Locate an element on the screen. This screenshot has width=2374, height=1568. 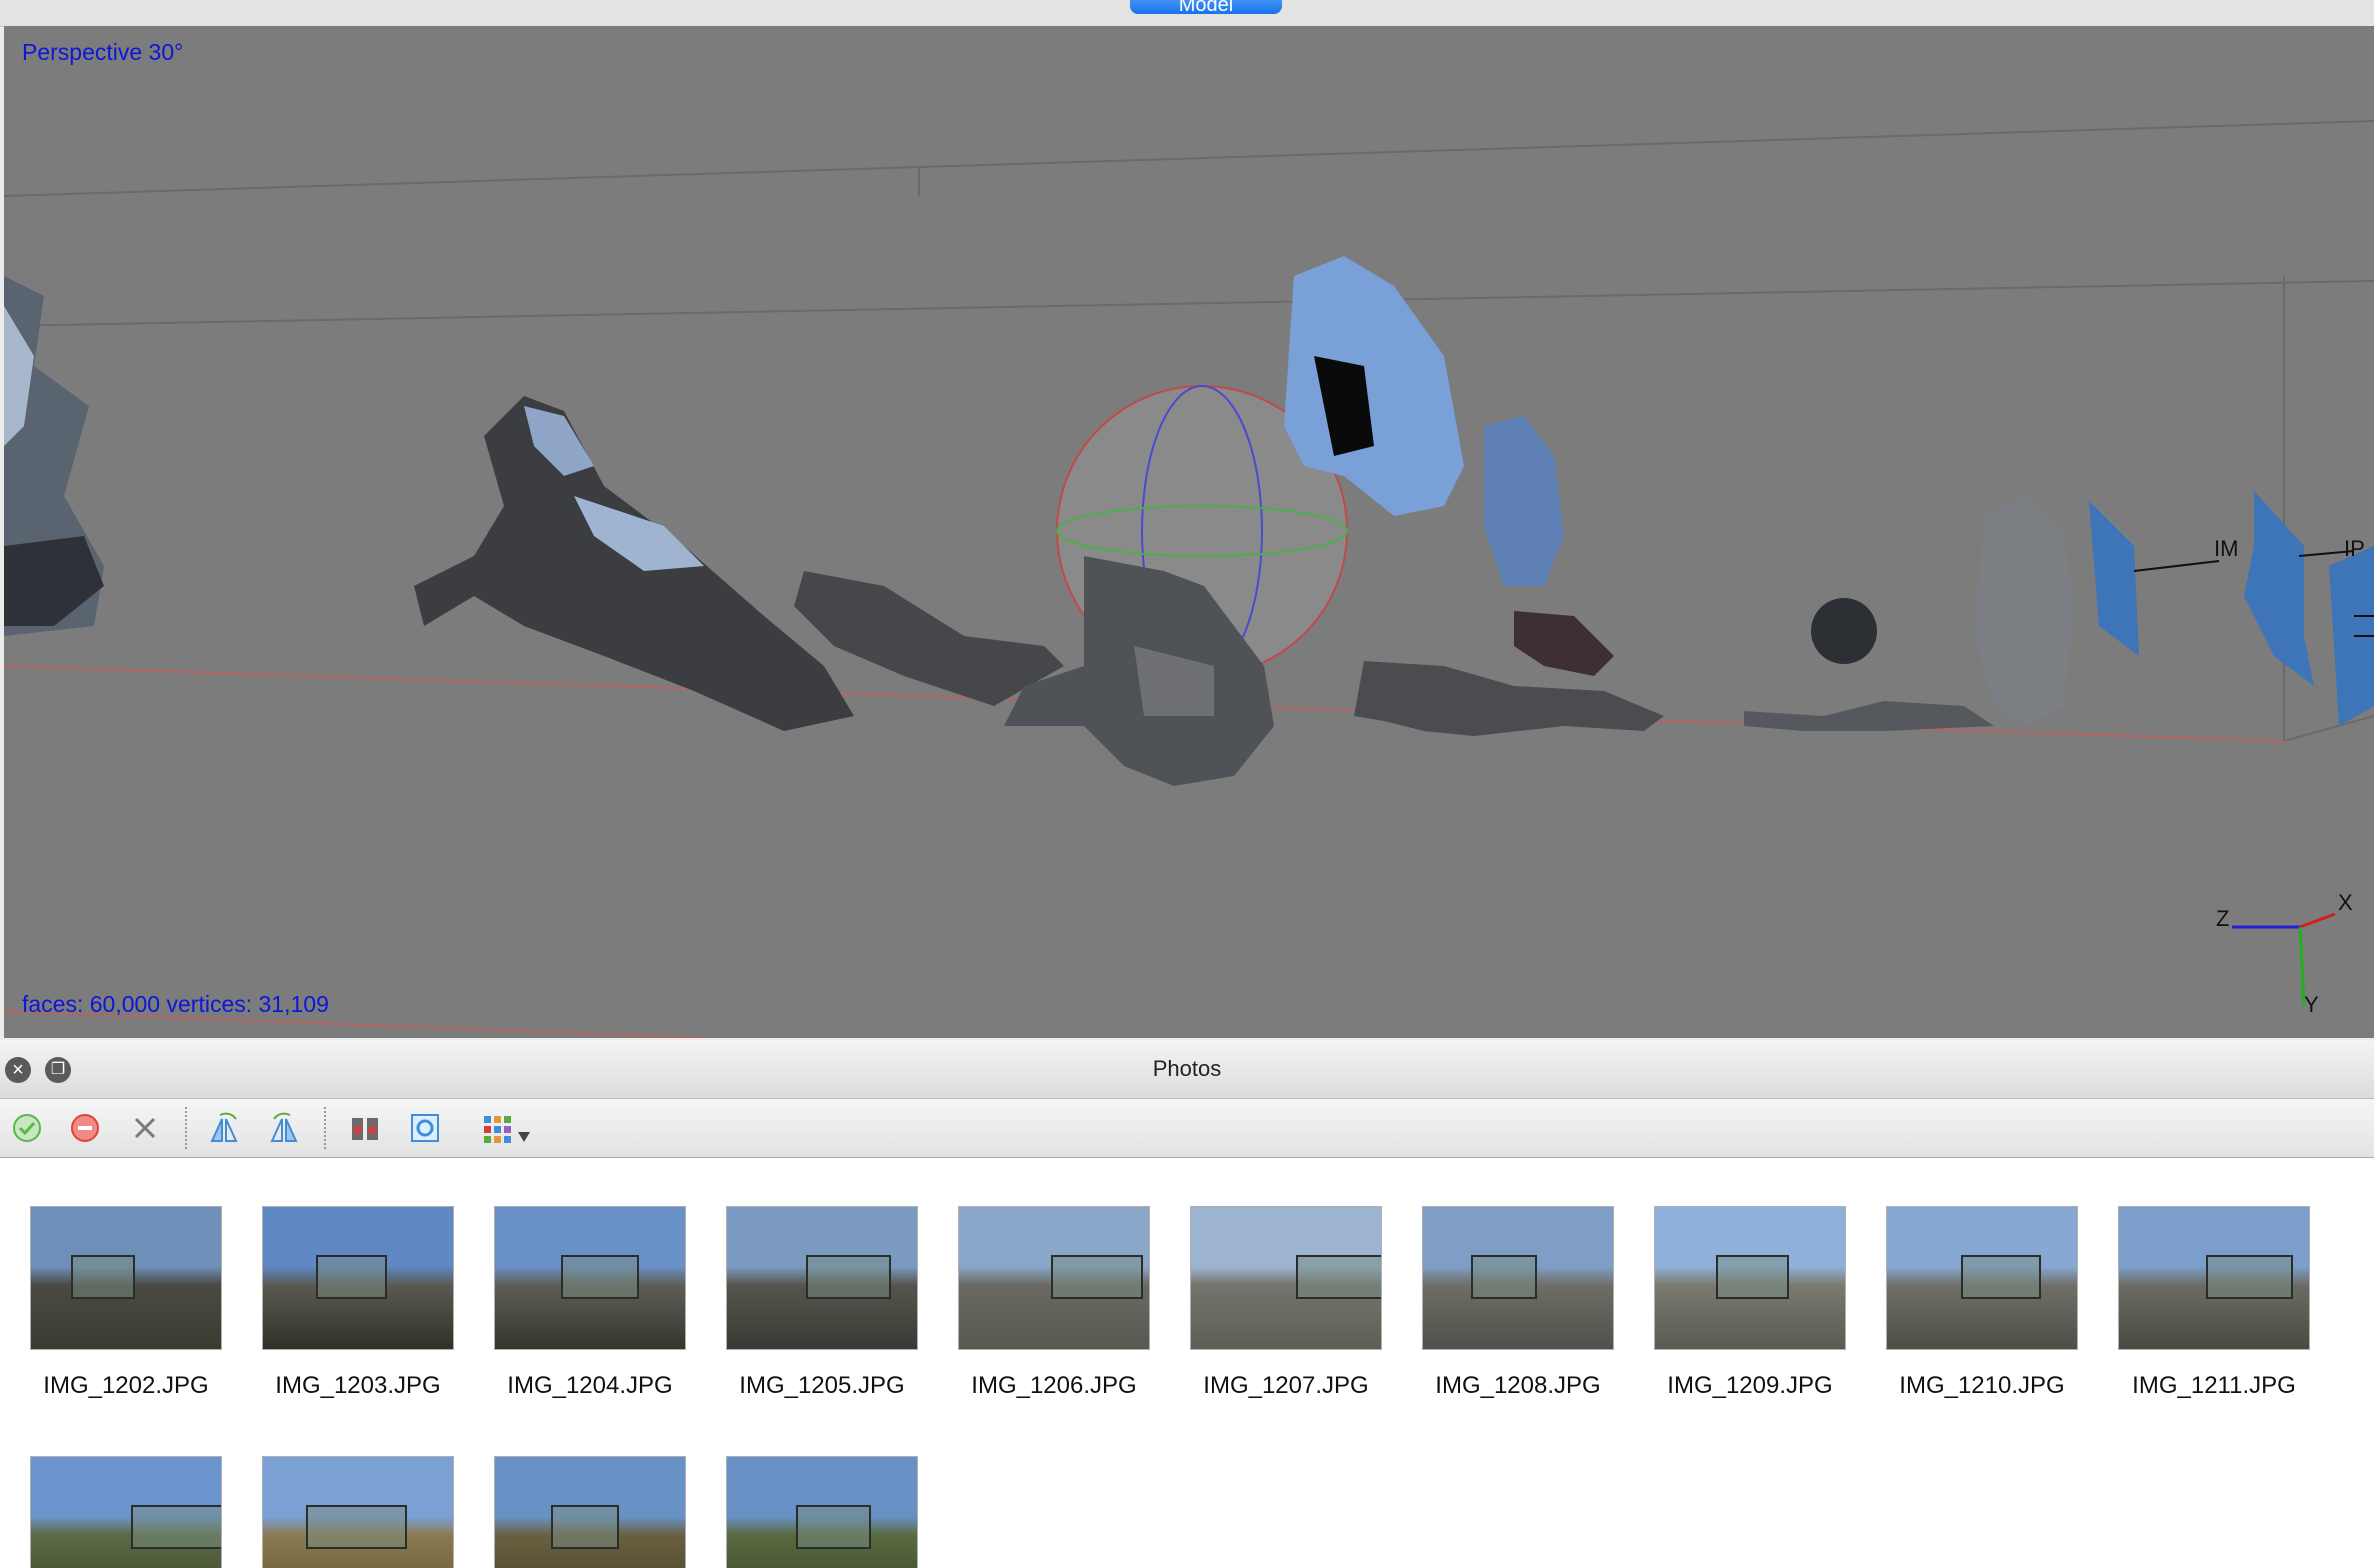
model-tab-label: Model is located at coordinates (1206, 7).